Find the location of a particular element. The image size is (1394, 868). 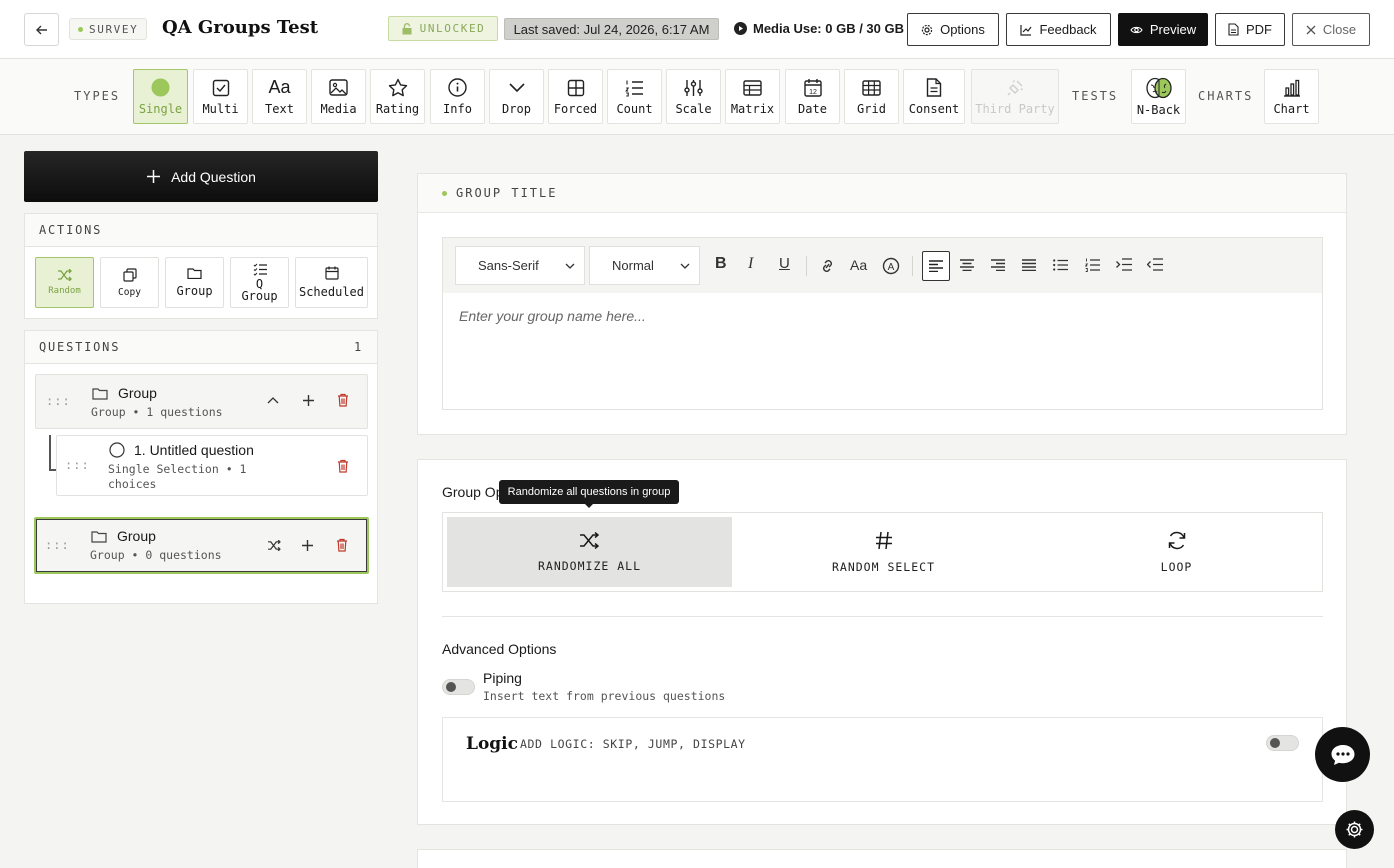

action-copy-button: Copy is located at coordinates (129, 282).